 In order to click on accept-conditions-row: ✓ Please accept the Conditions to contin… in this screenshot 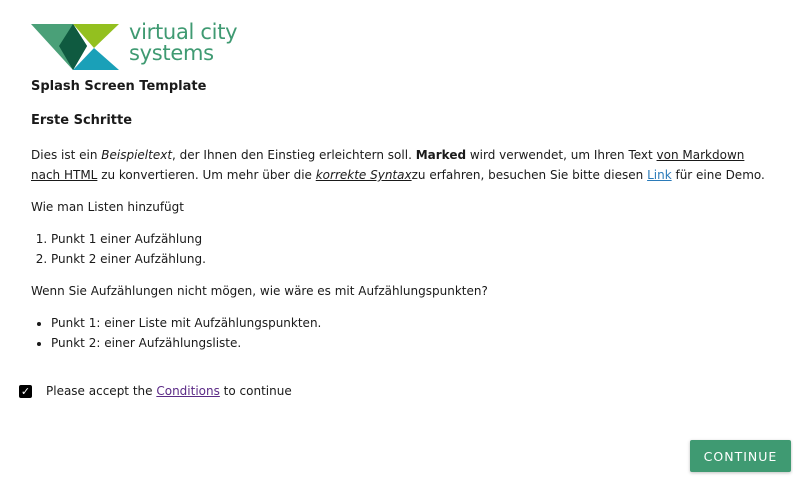, I will do `click(155, 391)`.